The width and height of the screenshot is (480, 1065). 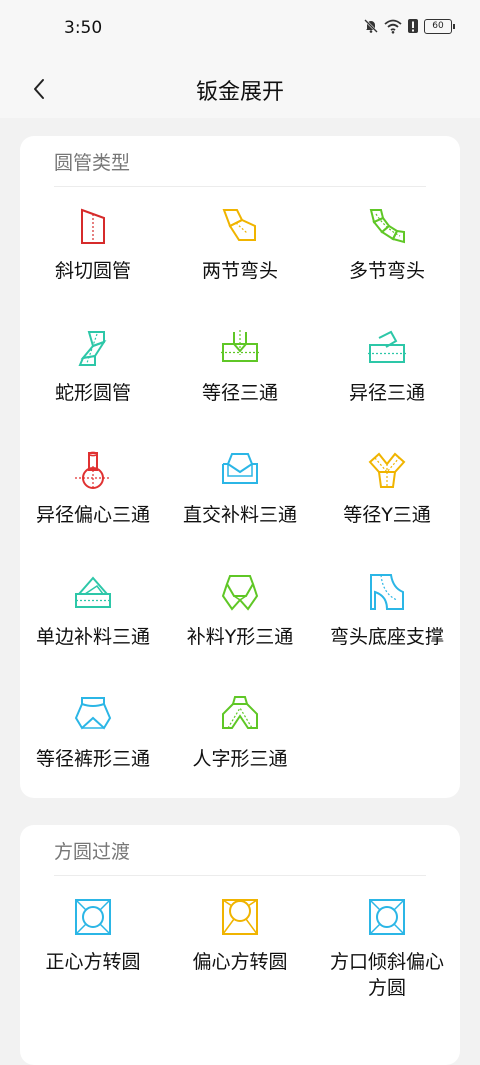 What do you see at coordinates (240, 936) in the screenshot?
I see `grid-item-eccentric-square-to-round: 偏心方转圆` at bounding box center [240, 936].